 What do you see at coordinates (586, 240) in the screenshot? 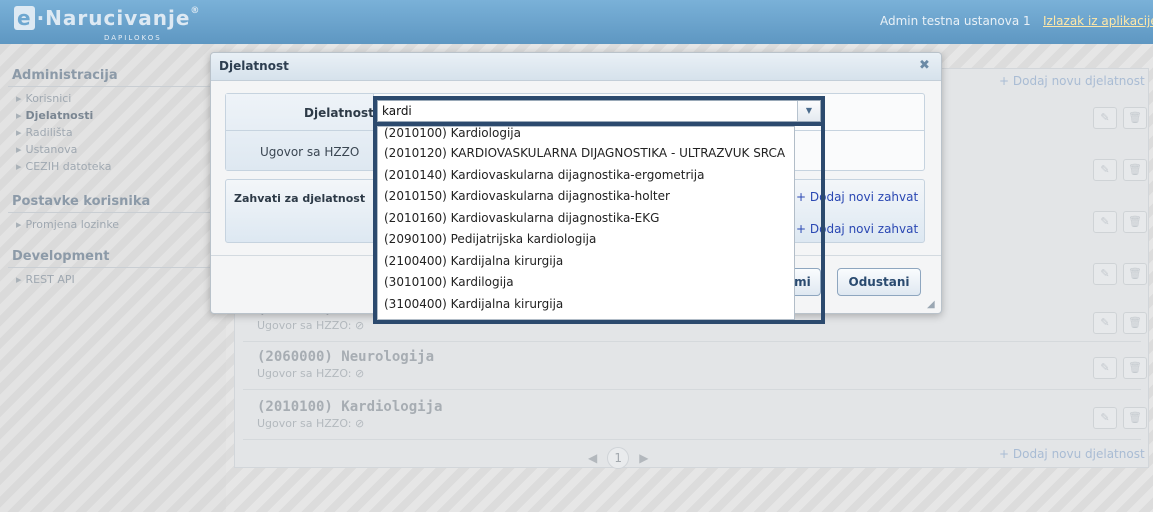
I see `dropdown-option: (2090100) Pedijatrijska kardiologija` at bounding box center [586, 240].